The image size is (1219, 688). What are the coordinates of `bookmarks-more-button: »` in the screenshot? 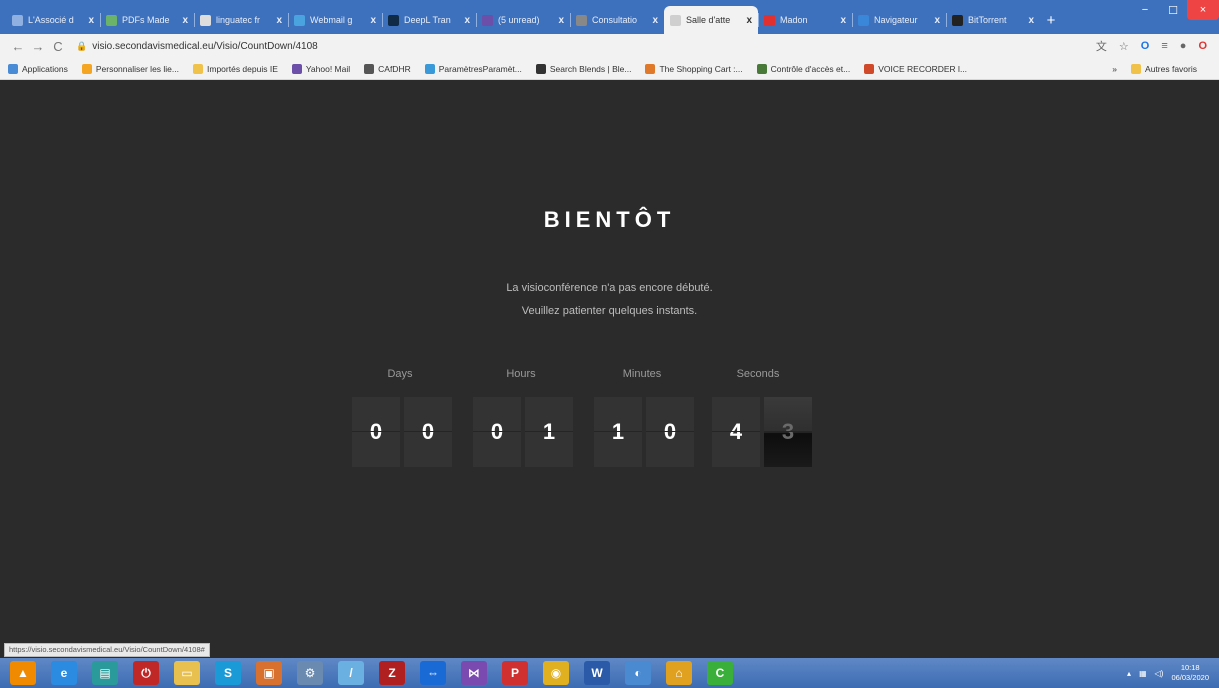 It's located at (1114, 69).